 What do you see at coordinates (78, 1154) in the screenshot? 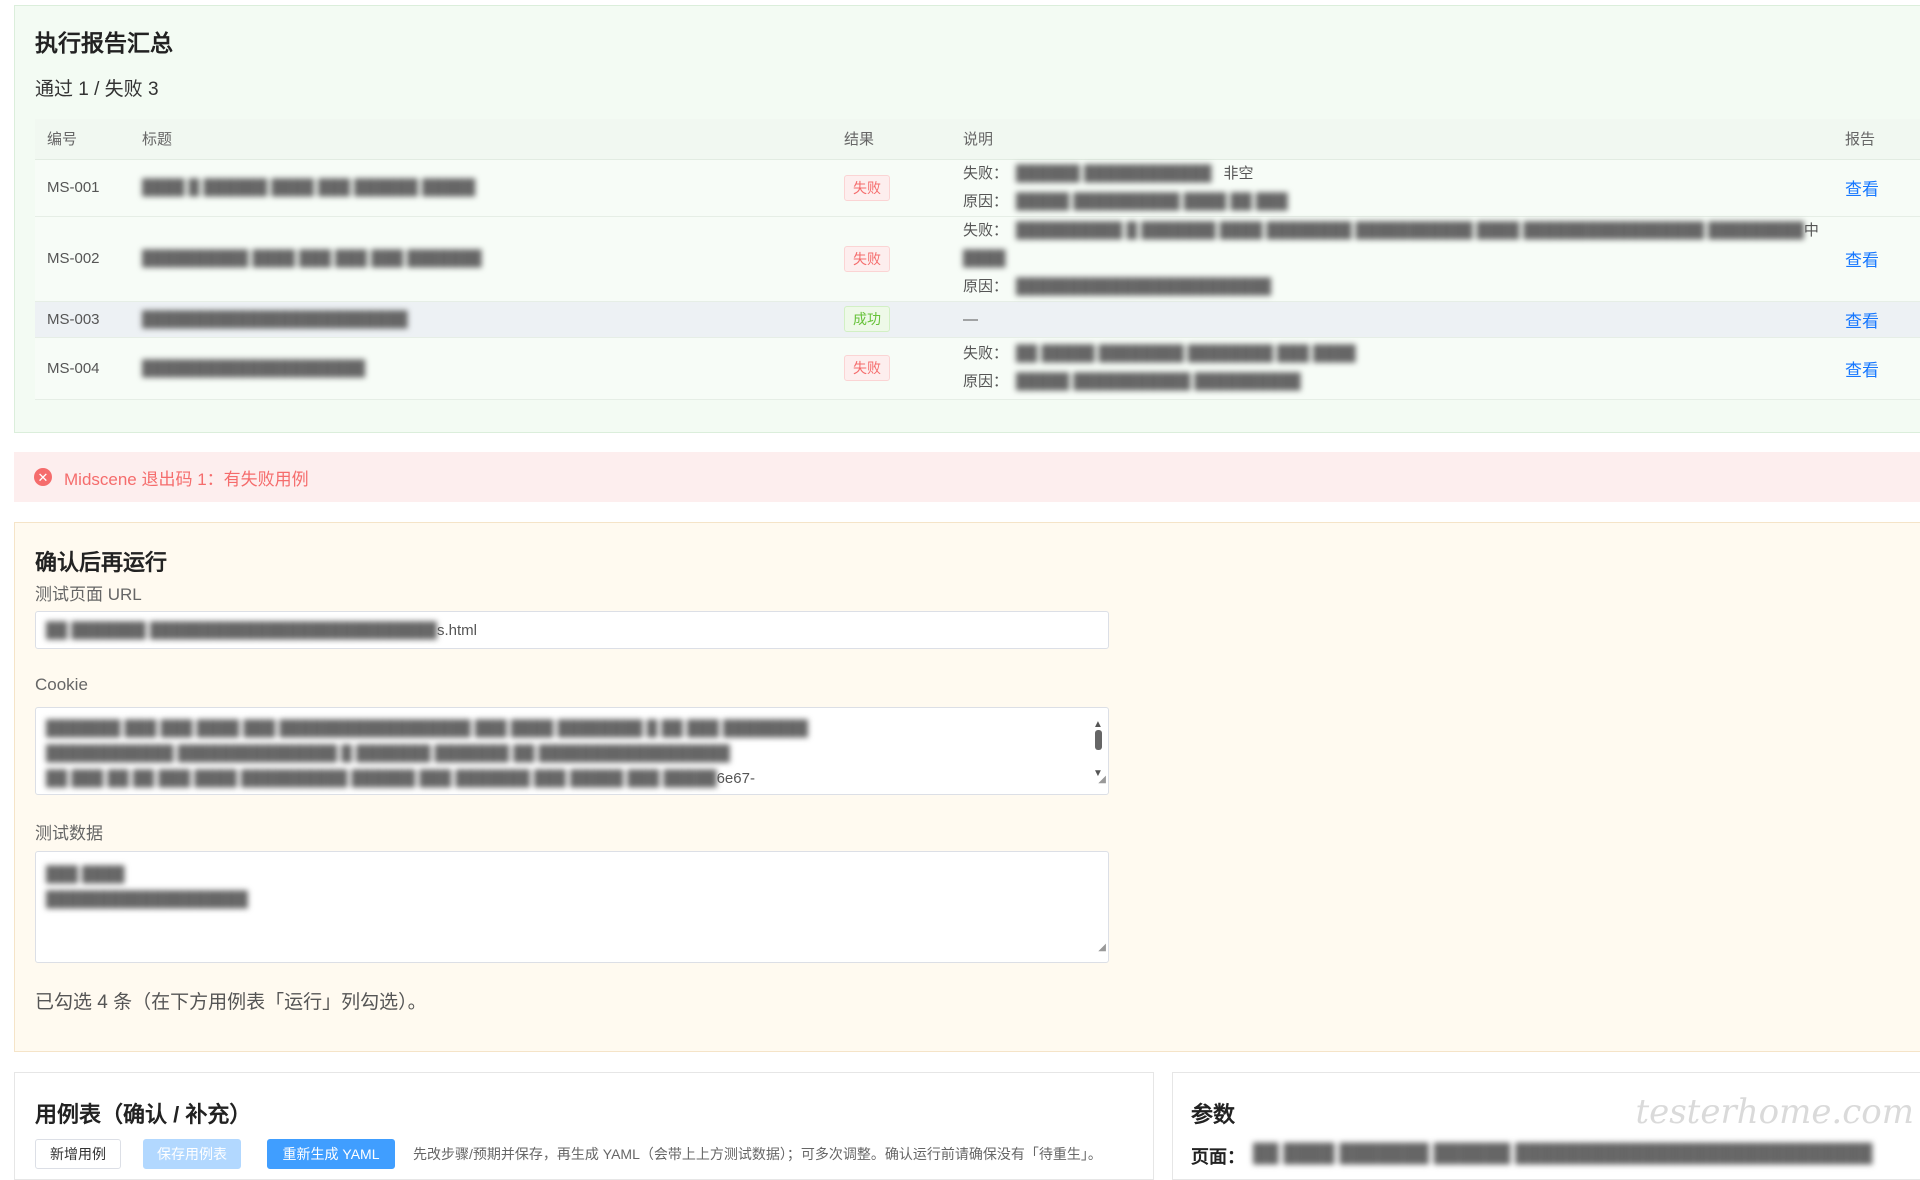
I see `add-case-button: 新增用例` at bounding box center [78, 1154].